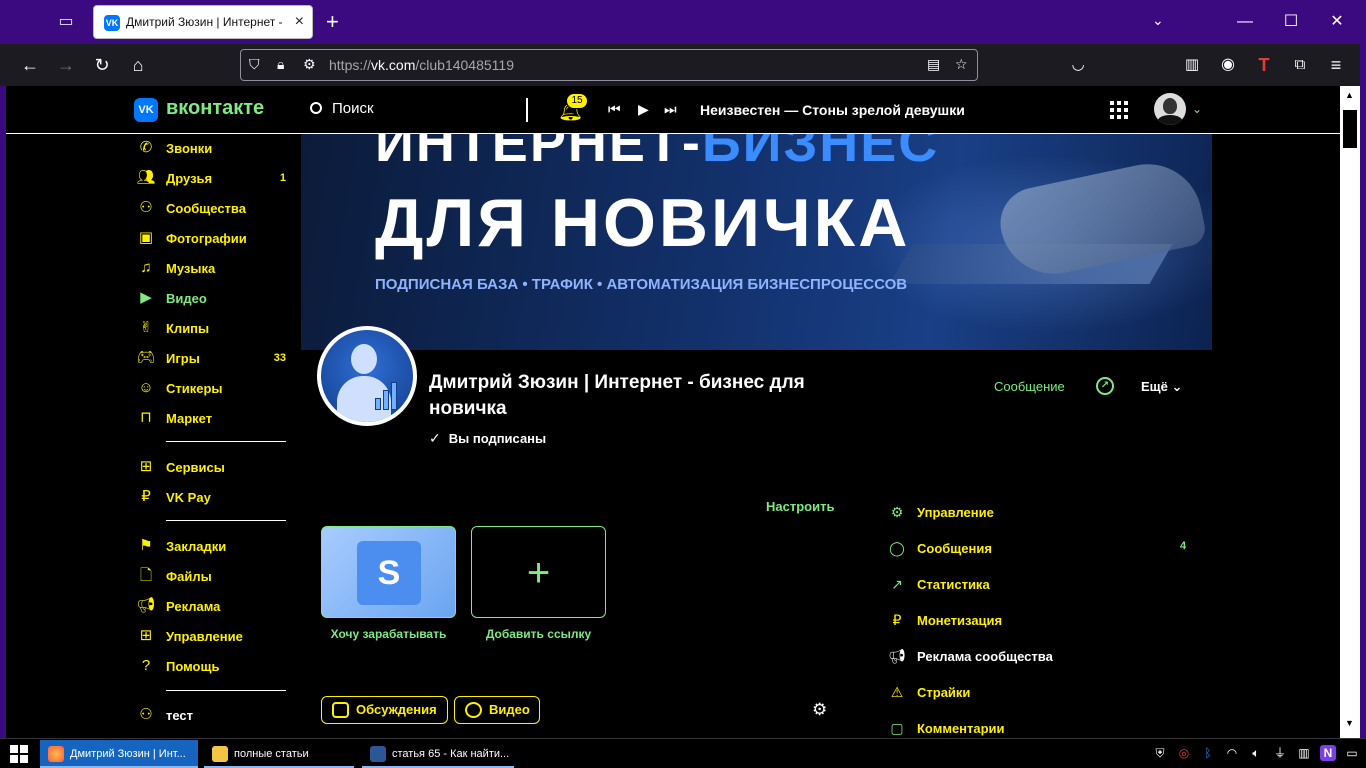 This screenshot has width=1366, height=768. I want to click on tab-discussions: Обсуждения, so click(384, 710).